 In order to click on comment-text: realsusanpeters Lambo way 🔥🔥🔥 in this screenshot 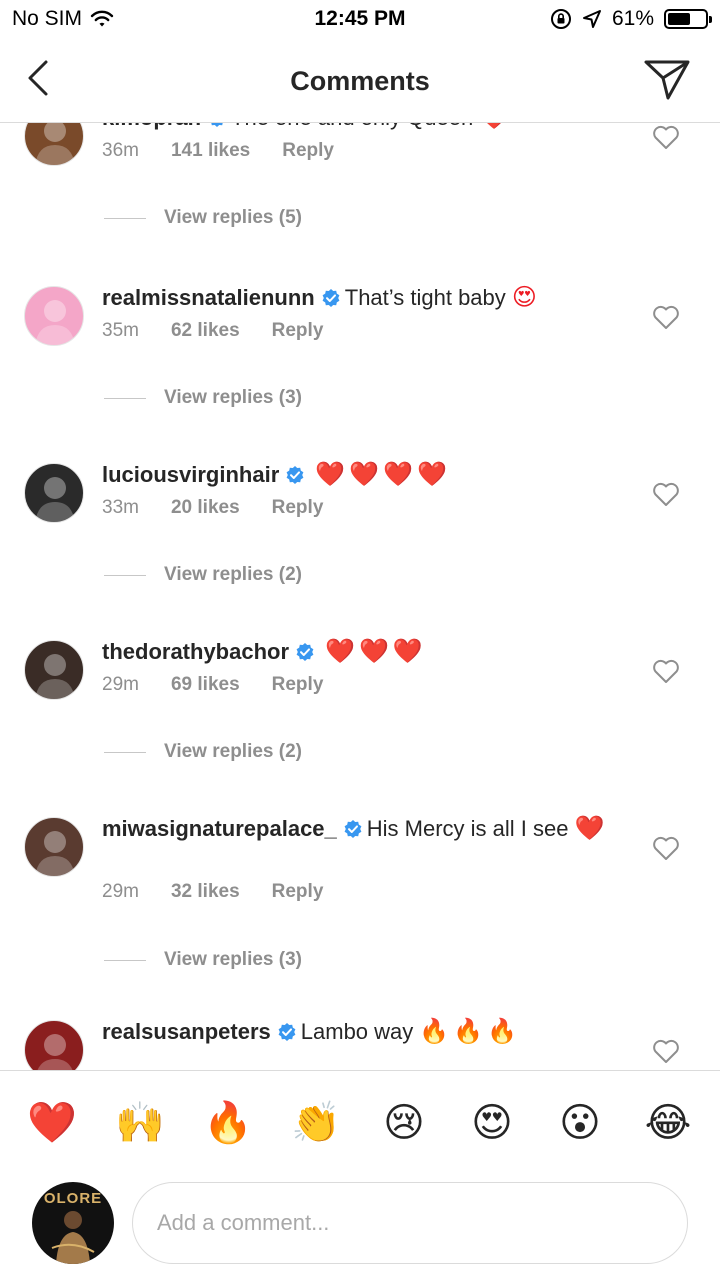, I will do `click(362, 1031)`.